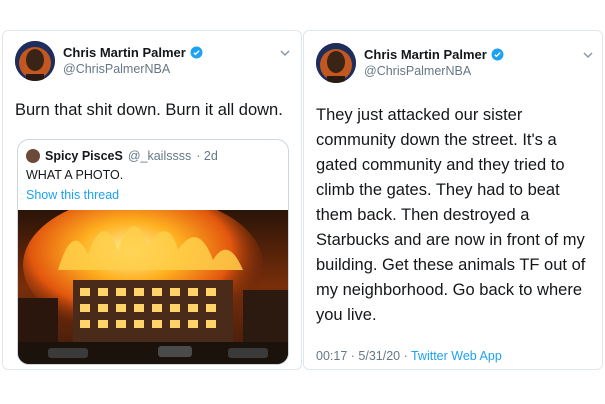 The image size is (605, 404). I want to click on quoted-author-name: Spicy PisceS, so click(84, 156).